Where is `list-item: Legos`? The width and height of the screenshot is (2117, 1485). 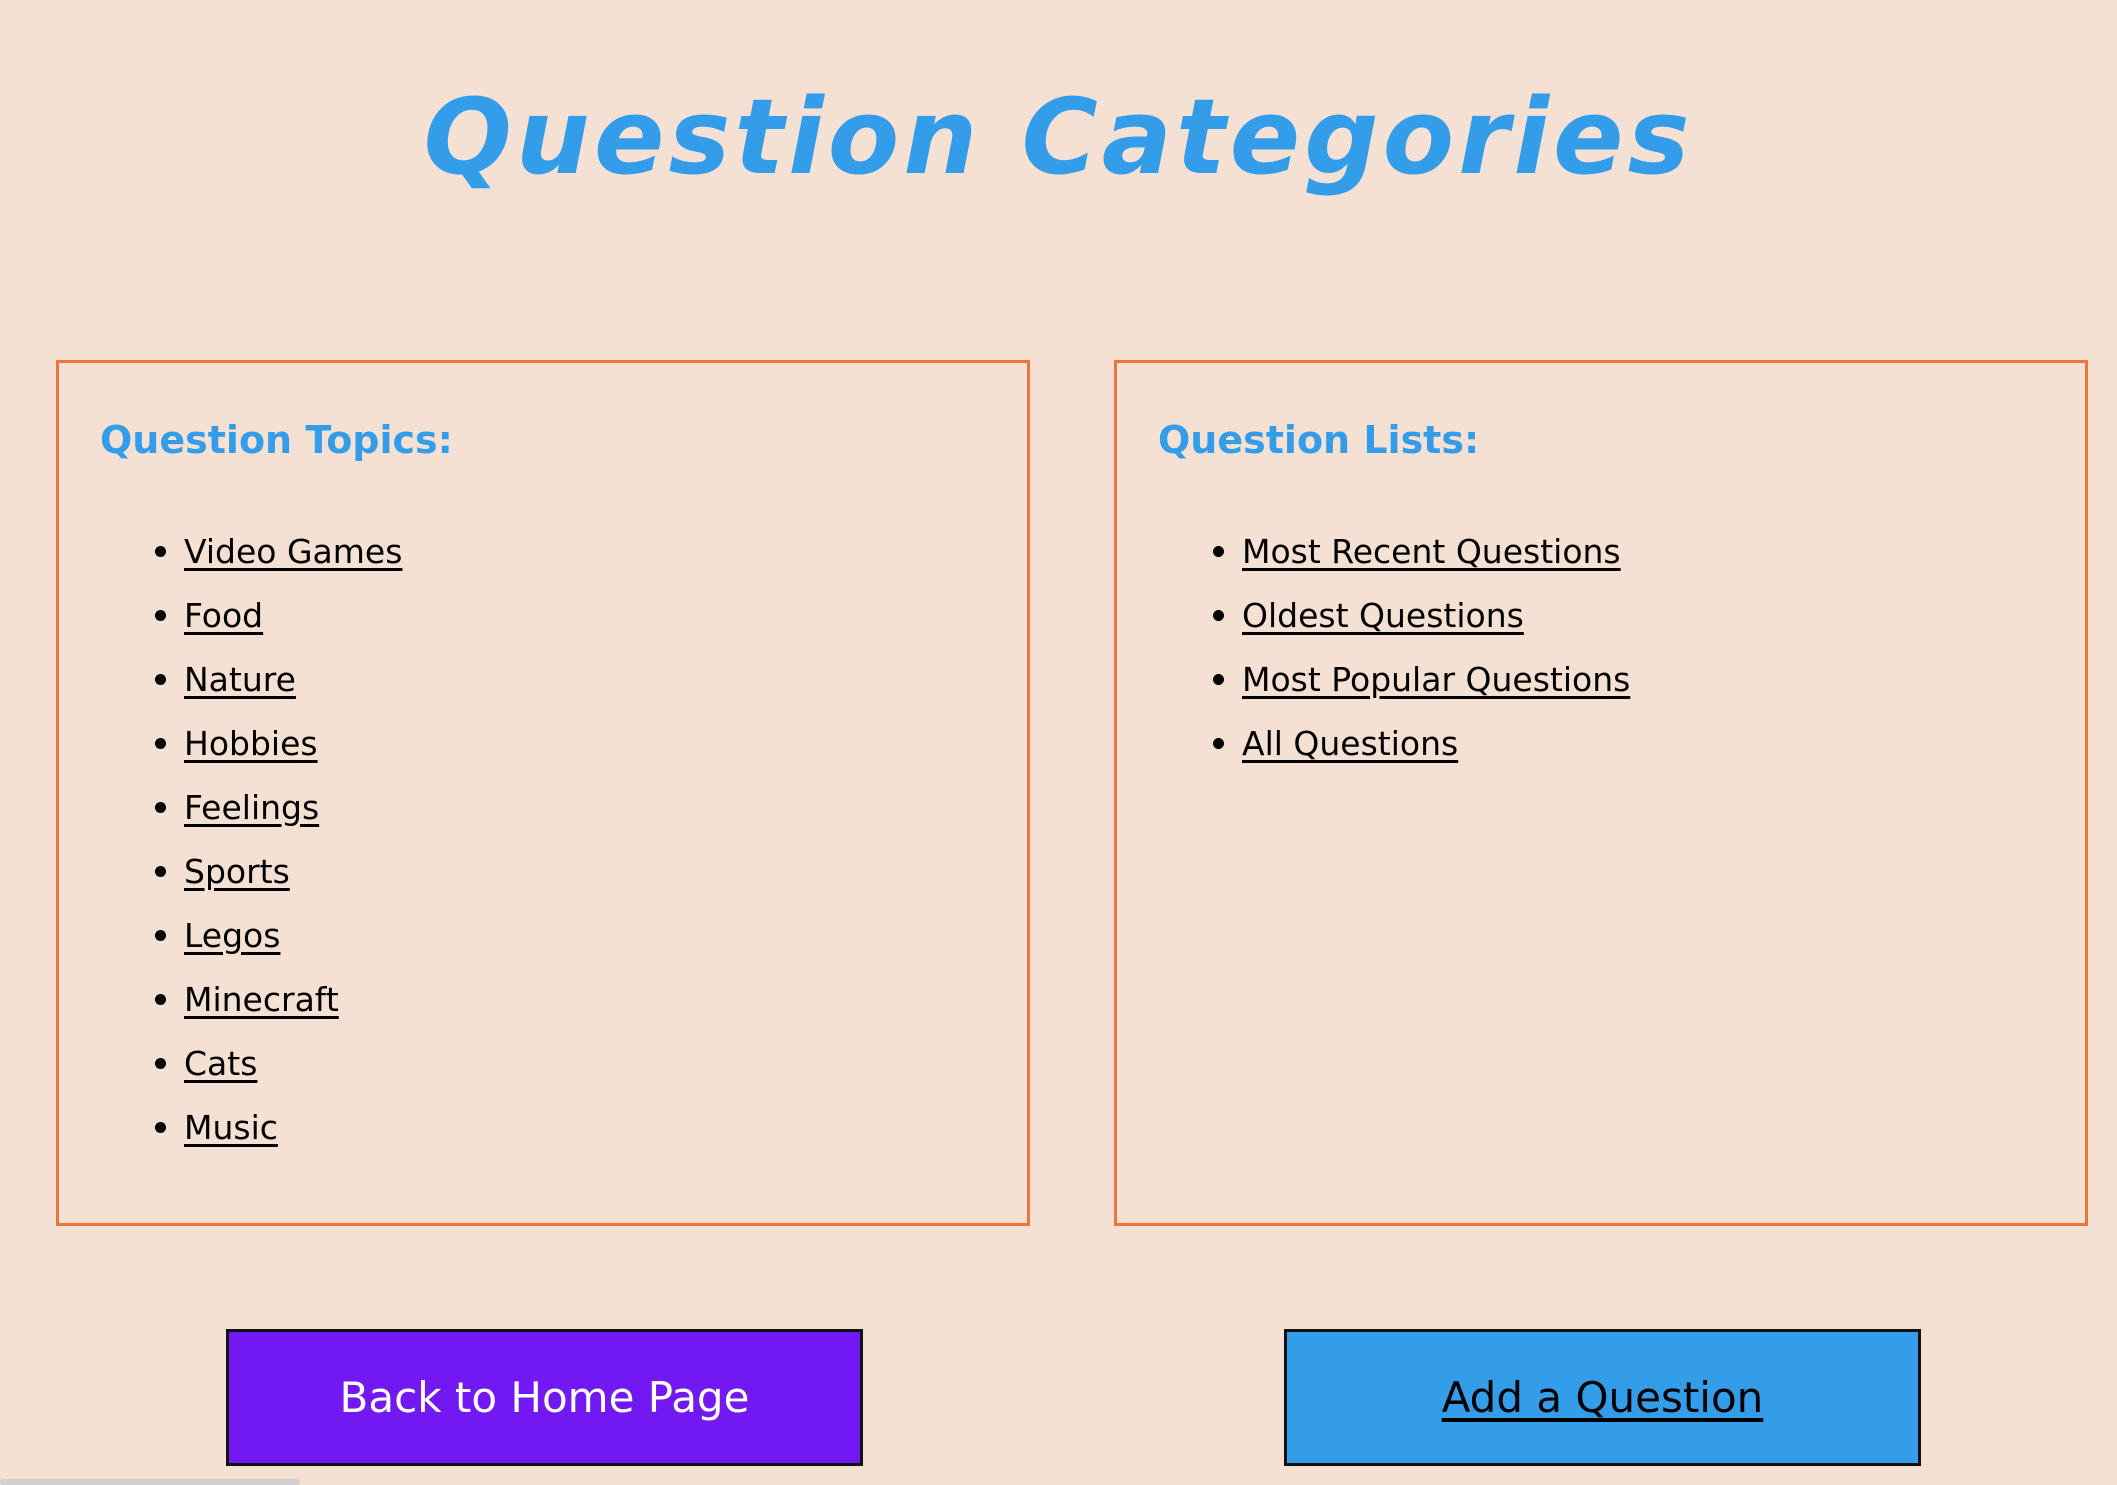
list-item: Legos is located at coordinates (255, 935).